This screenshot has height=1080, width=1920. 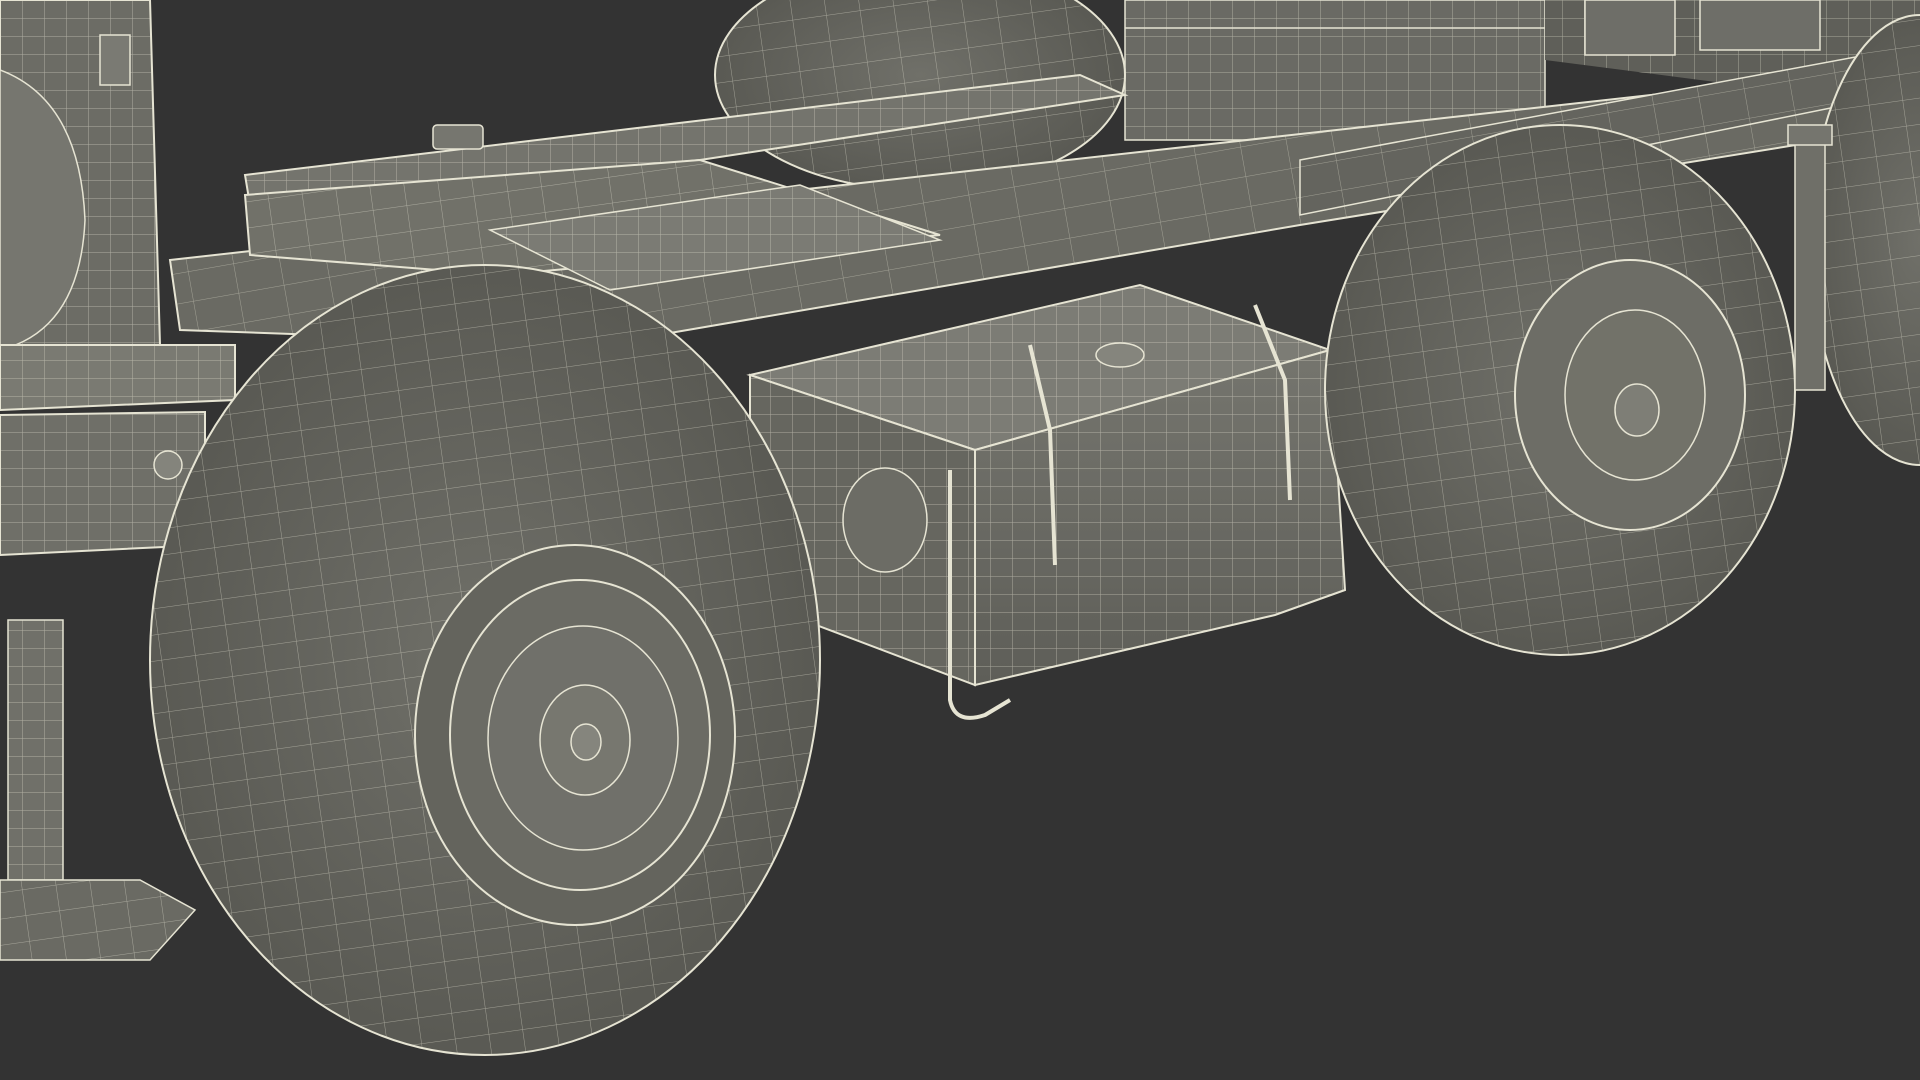 I want to click on shock-absorber, so click(x=1810, y=257).